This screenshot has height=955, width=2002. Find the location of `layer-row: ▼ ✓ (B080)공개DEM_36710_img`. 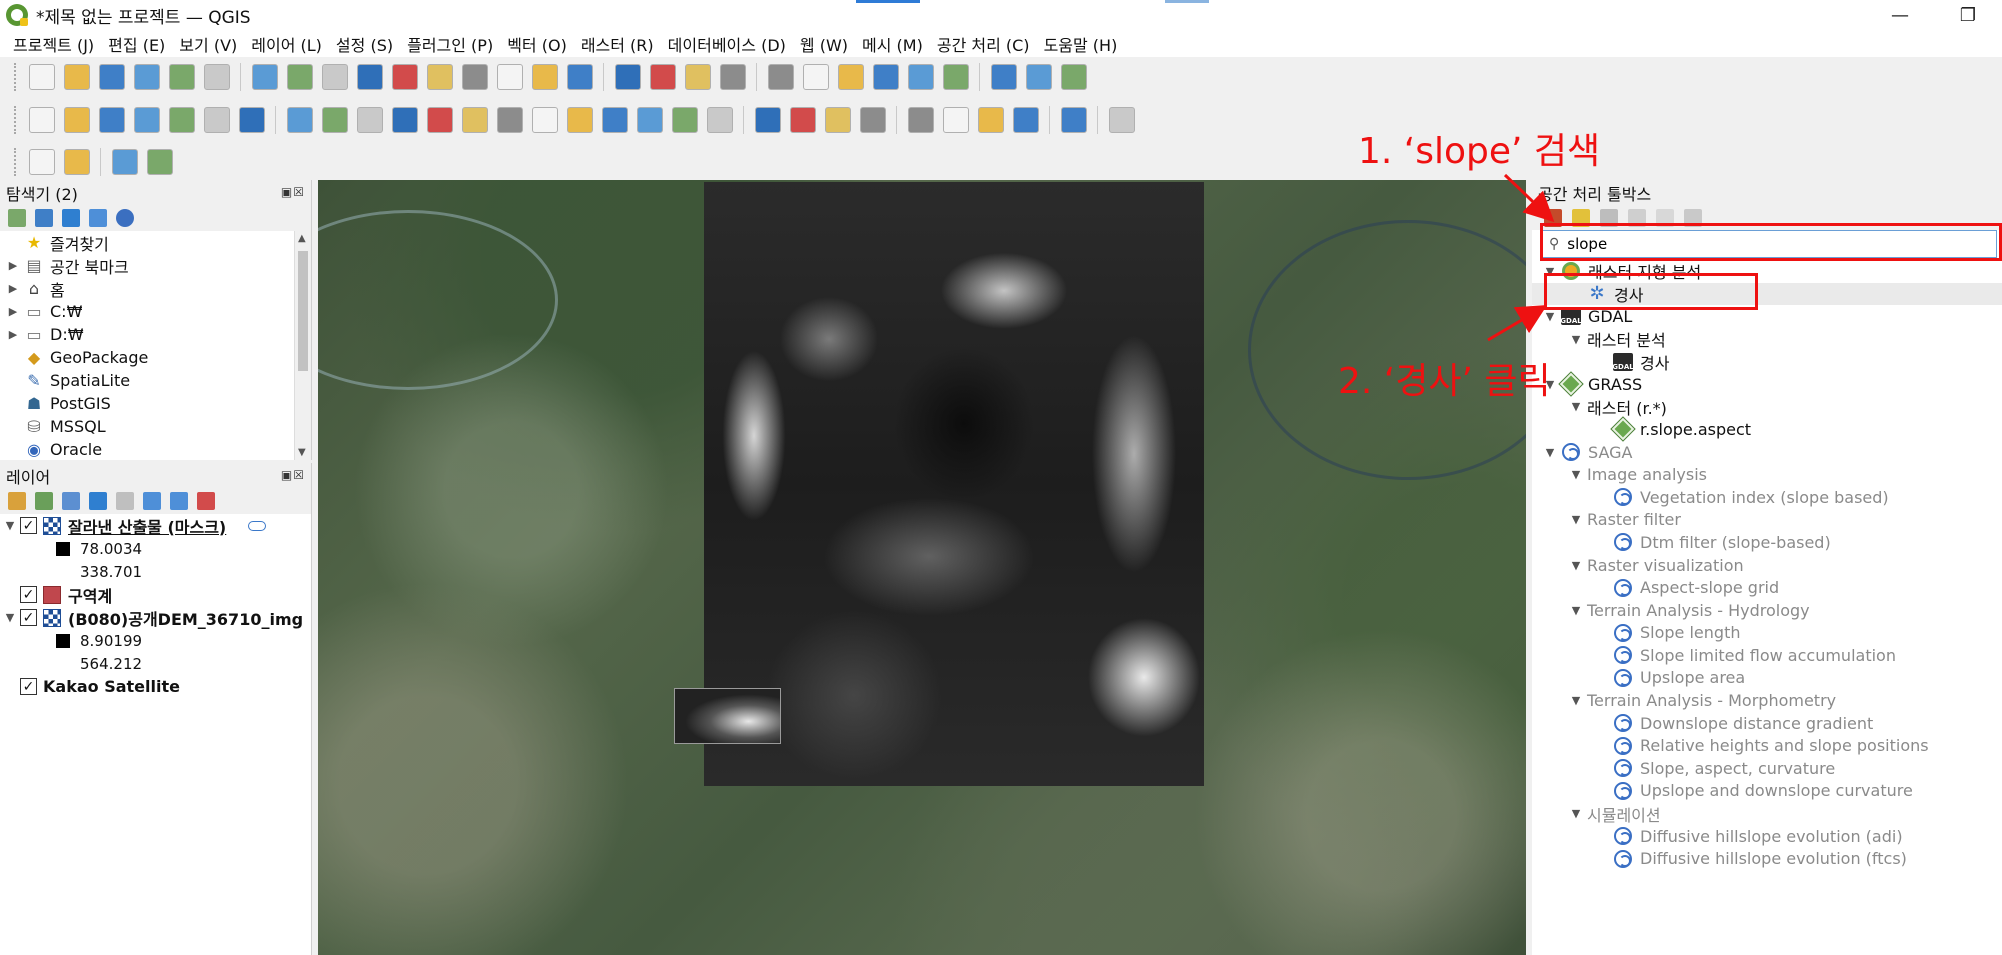

layer-row: ▼ ✓ (B080)공개DEM_36710_img is located at coordinates (155, 617).